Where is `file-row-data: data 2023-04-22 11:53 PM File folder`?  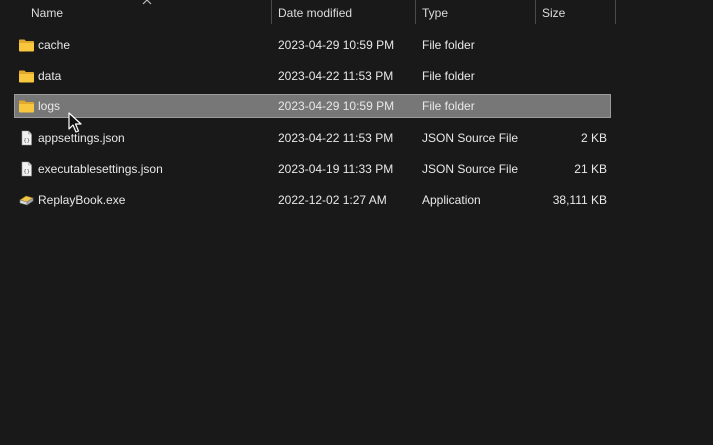 file-row-data: data 2023-04-22 11:53 PM File folder is located at coordinates (312, 76).